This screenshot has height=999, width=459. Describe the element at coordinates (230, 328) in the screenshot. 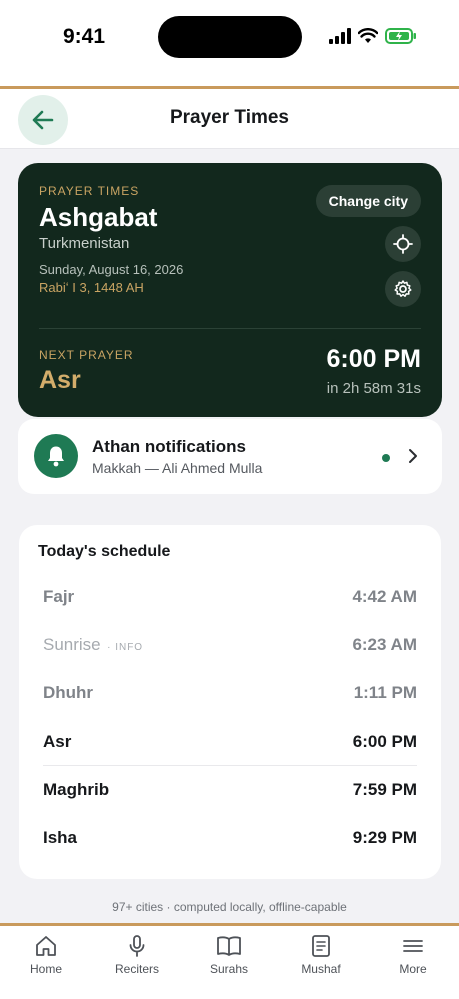

I see `hero-divider` at that location.